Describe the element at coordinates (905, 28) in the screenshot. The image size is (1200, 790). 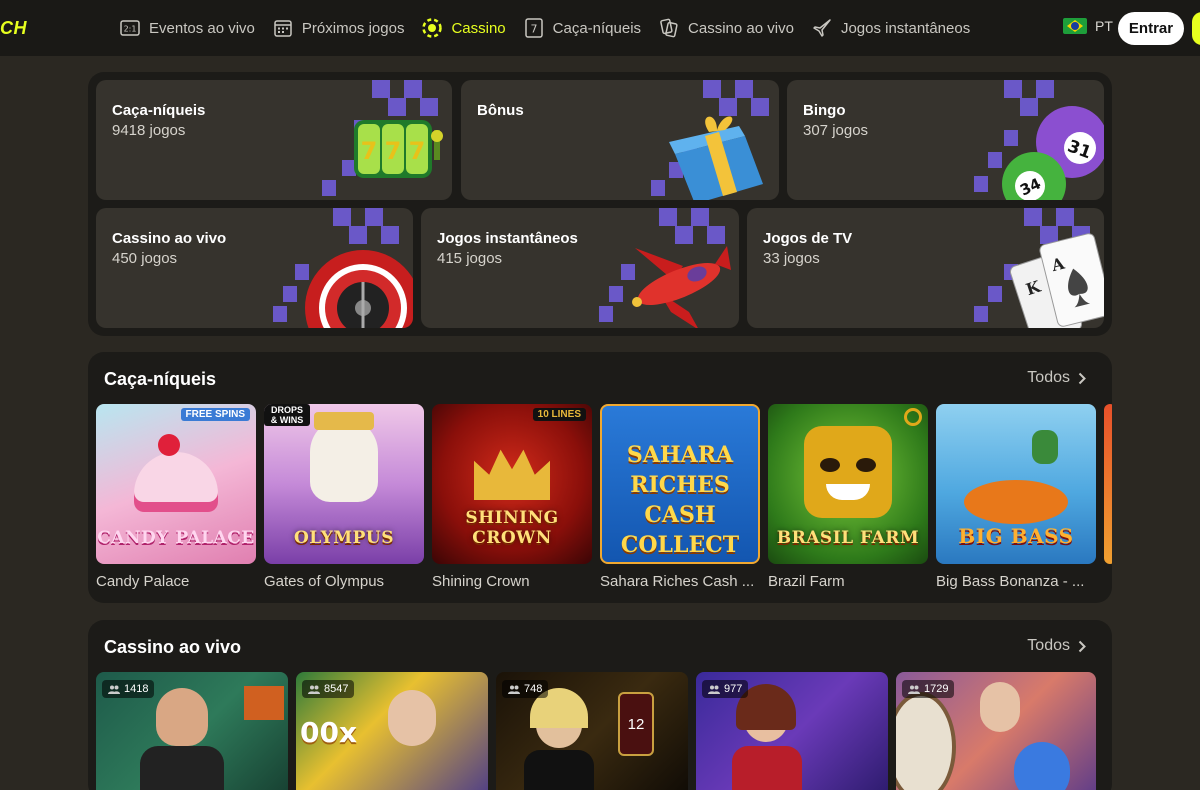
I see `nav-label: Jogos instantâneos` at that location.